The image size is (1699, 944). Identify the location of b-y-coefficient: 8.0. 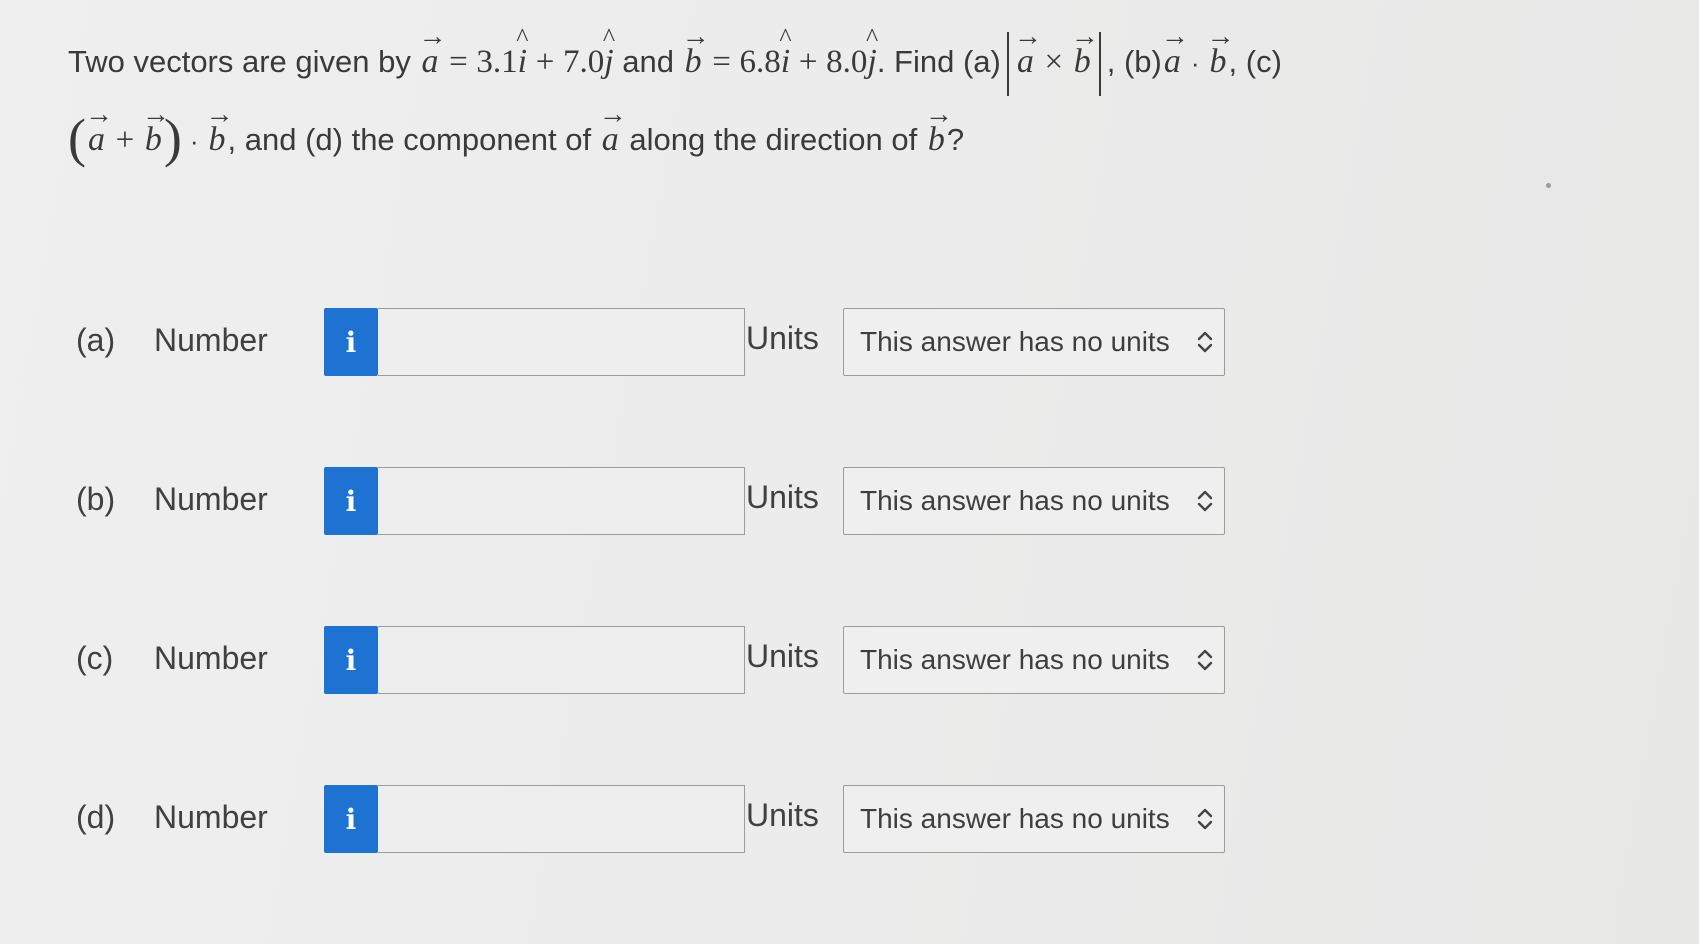
(847, 62).